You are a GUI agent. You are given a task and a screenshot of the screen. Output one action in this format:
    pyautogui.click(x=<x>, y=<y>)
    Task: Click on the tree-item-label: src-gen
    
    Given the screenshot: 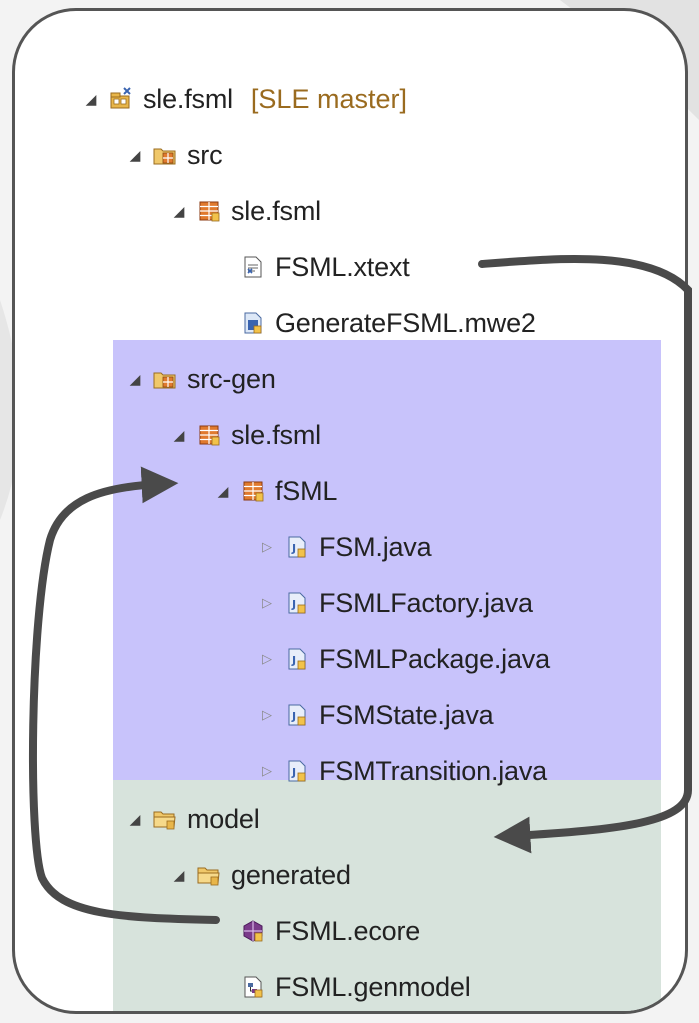 What is the action you would take?
    pyautogui.click(x=231, y=378)
    